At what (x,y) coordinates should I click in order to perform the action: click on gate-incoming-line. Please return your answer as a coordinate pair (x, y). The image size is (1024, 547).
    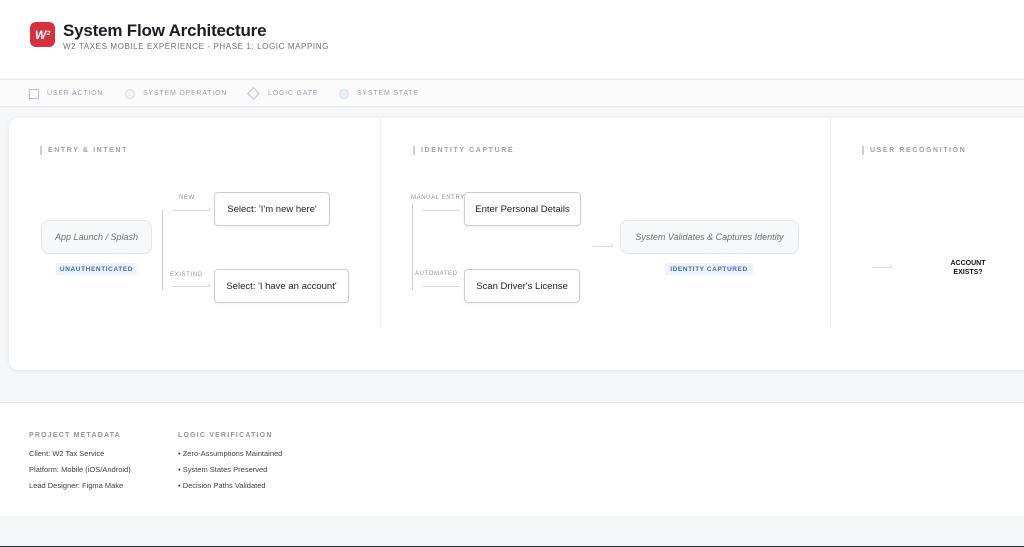
    Looking at the image, I should click on (882, 267).